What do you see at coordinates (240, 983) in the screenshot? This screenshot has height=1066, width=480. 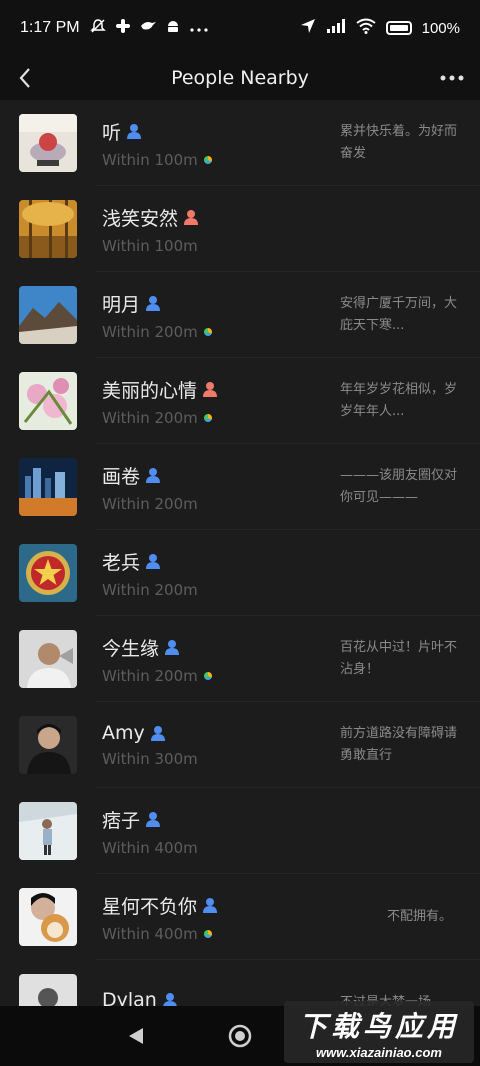 I see `list-item: Dylan 不过是大梦一场` at bounding box center [240, 983].